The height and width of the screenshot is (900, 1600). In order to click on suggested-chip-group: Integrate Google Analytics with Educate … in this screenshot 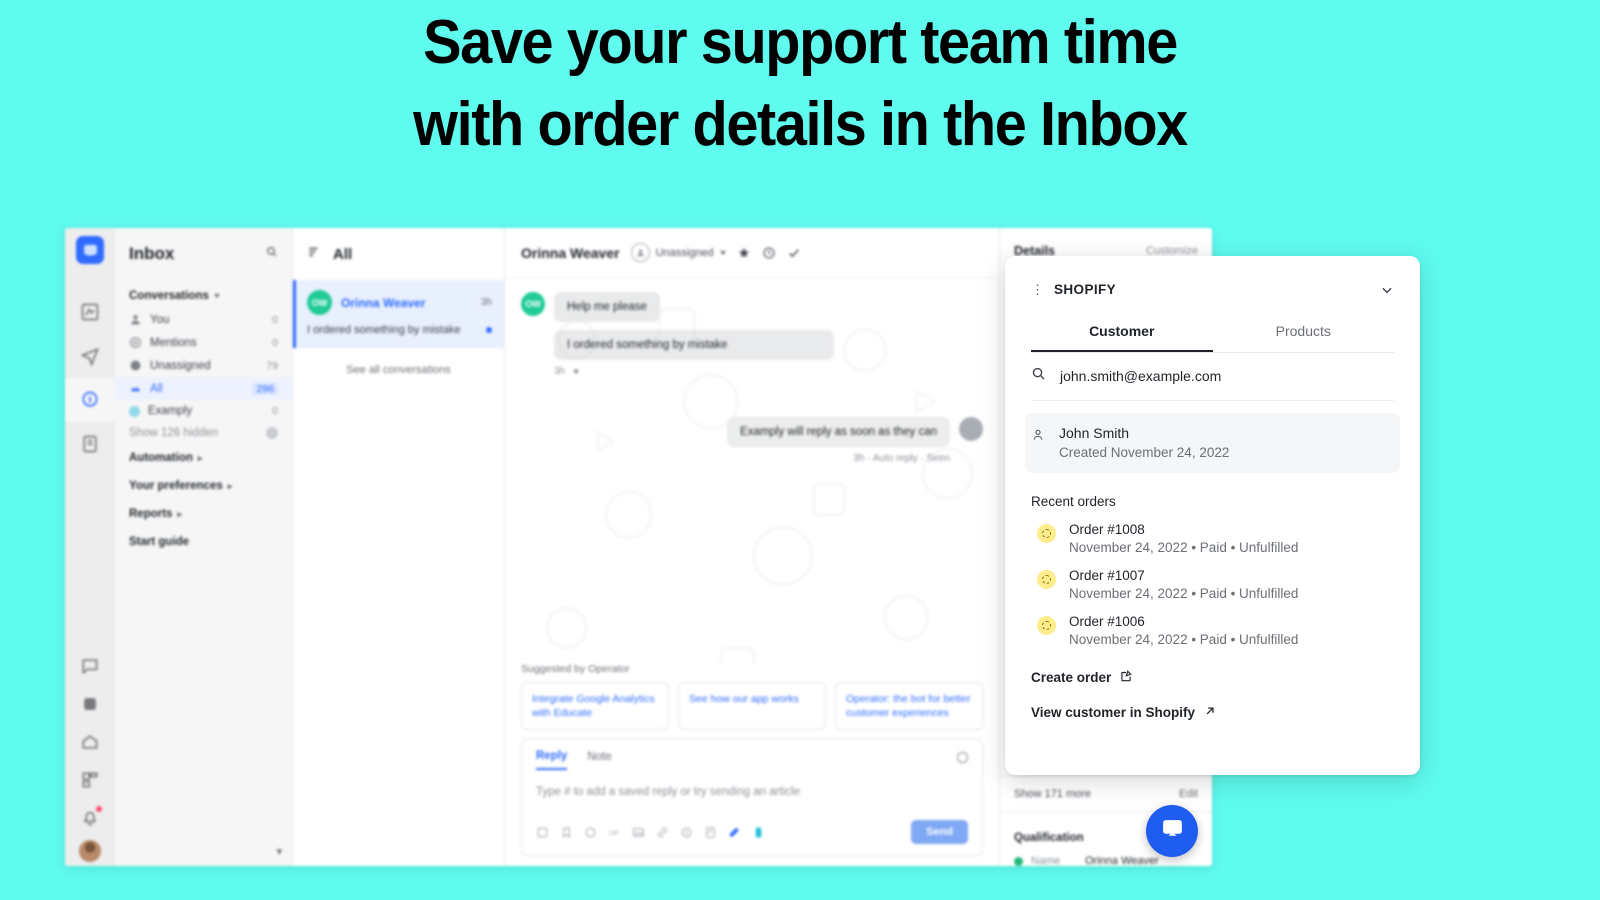, I will do `click(752, 706)`.